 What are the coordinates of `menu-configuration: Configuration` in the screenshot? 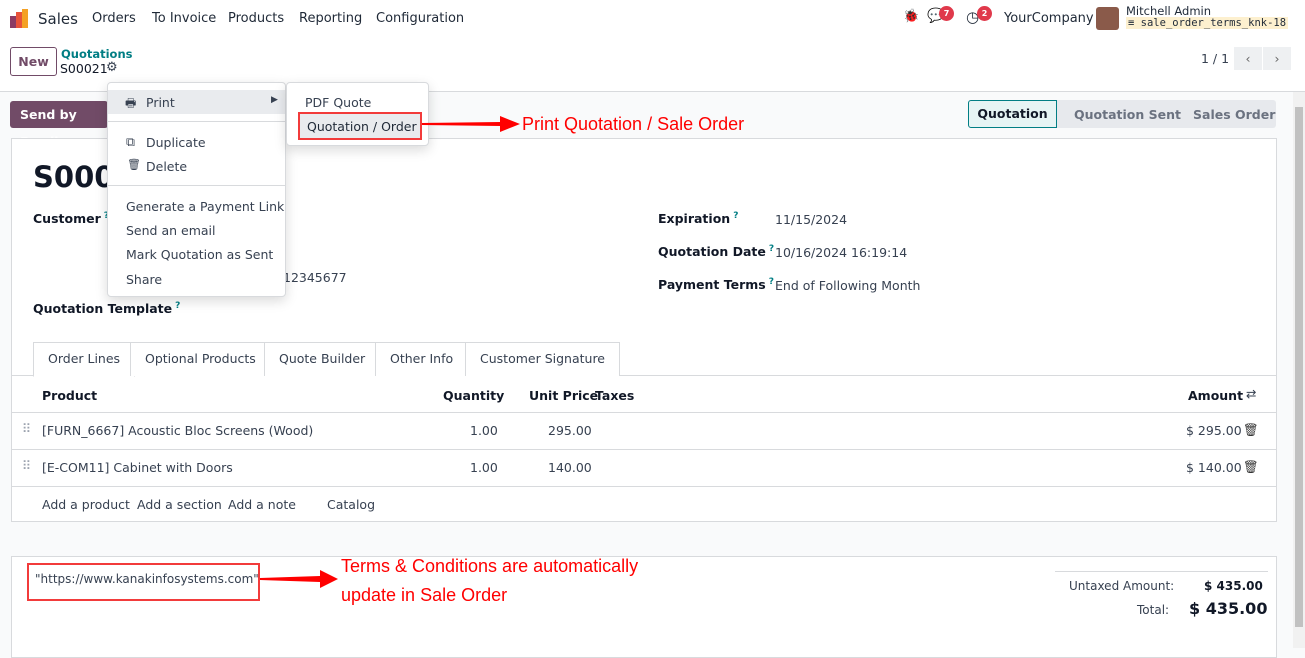 It's located at (420, 18).